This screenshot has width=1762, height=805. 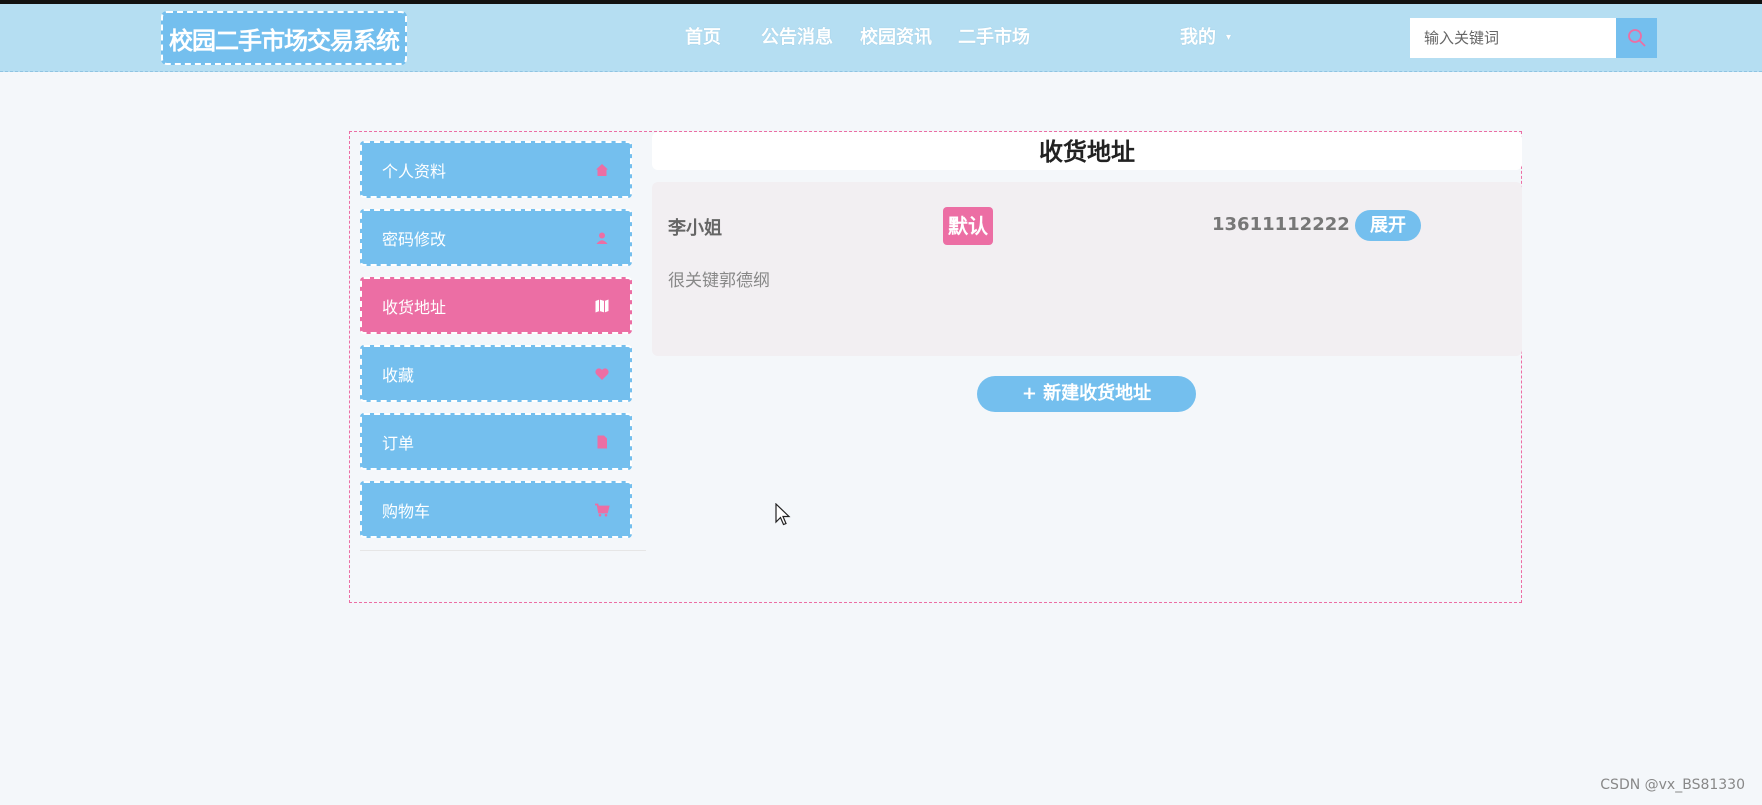 What do you see at coordinates (602, 169) in the screenshot?
I see `home-icon` at bounding box center [602, 169].